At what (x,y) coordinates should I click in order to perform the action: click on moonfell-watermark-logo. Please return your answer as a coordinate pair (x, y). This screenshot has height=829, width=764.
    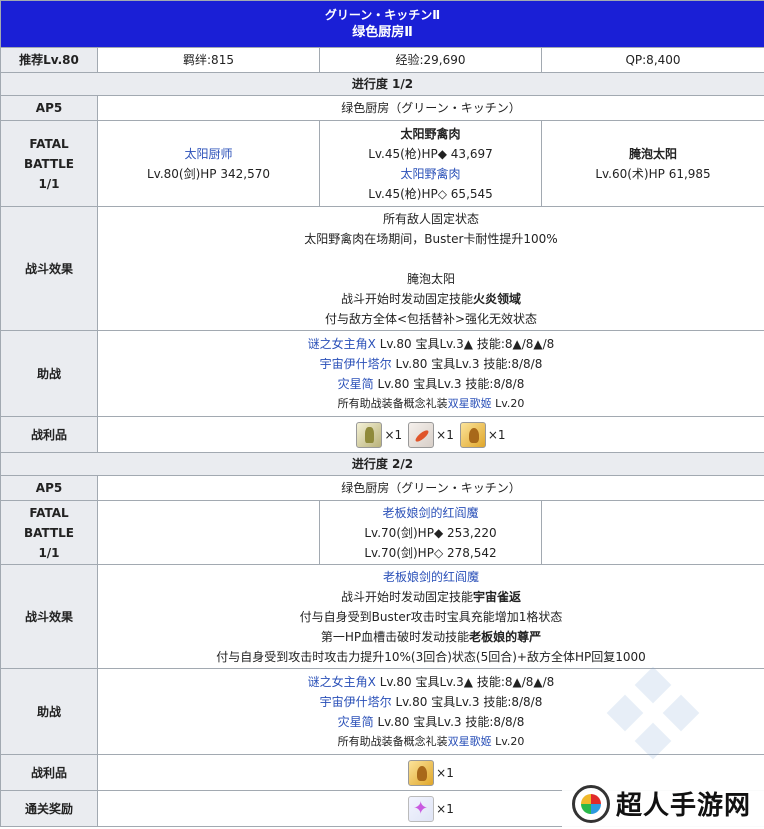
    Looking at the image, I should click on (653, 722).